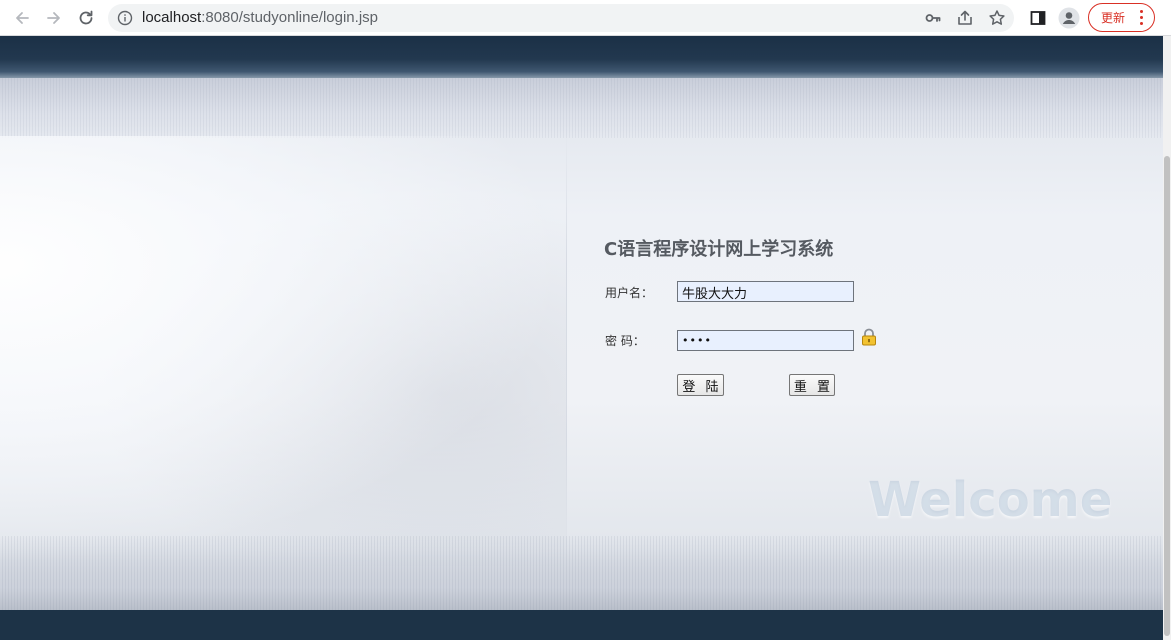 The image size is (1171, 640). Describe the element at coordinates (22, 18) in the screenshot. I see `back-icon` at that location.